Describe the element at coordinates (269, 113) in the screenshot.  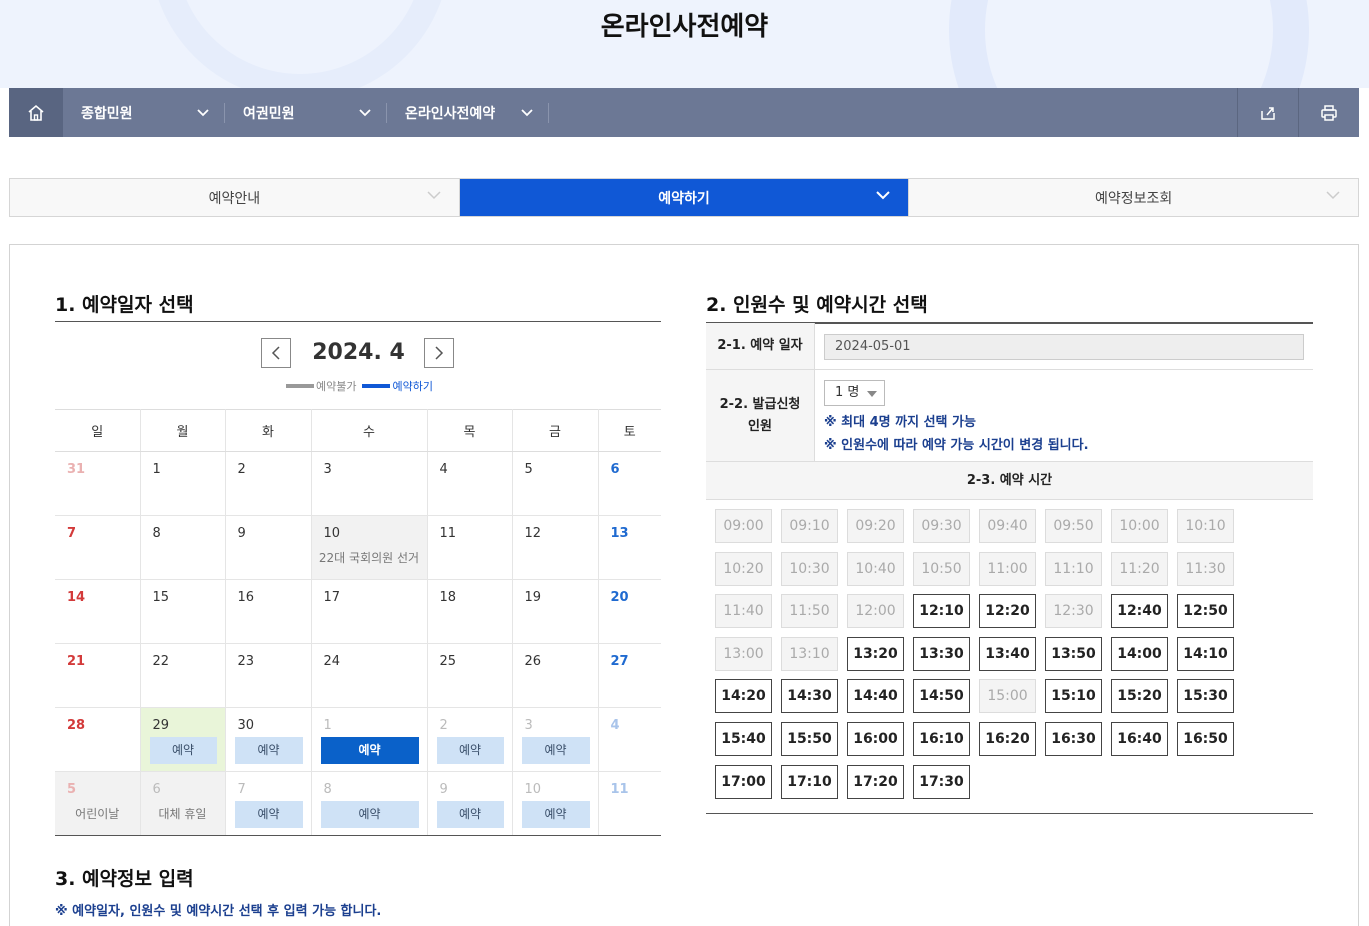
I see `gnb-menu-label: 여권민원` at that location.